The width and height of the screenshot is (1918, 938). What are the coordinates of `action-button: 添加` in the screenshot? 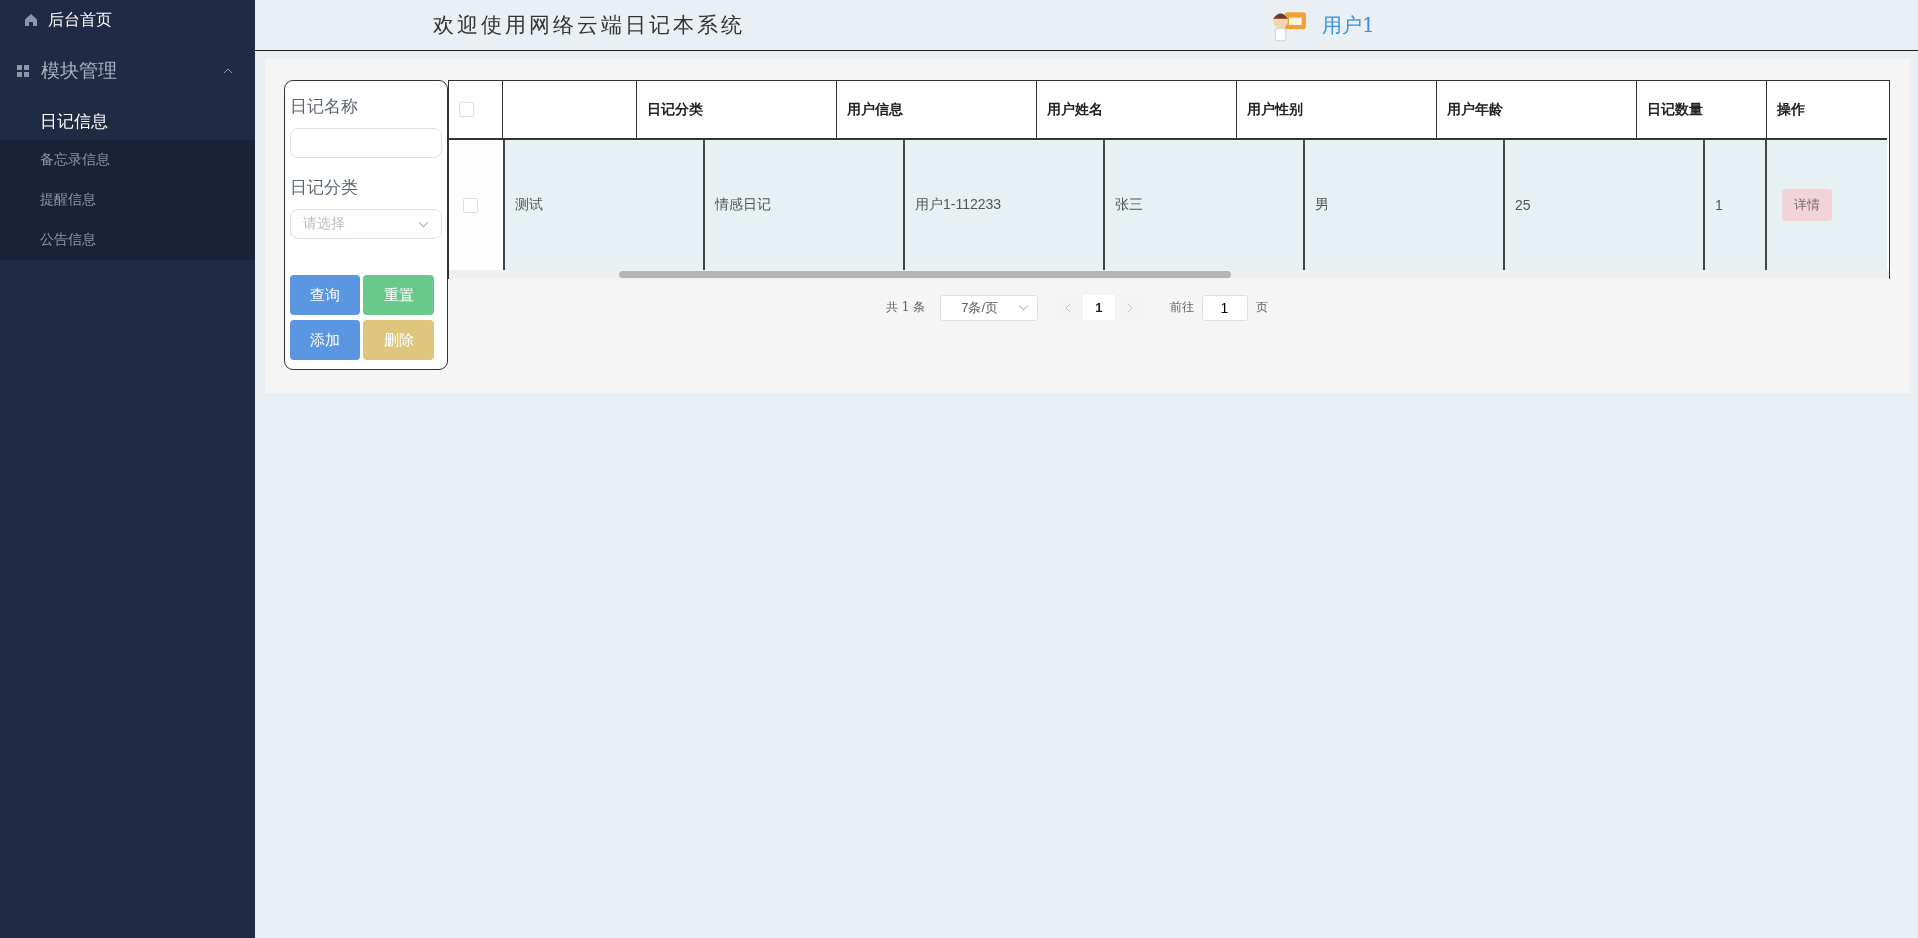 It's located at (325, 340).